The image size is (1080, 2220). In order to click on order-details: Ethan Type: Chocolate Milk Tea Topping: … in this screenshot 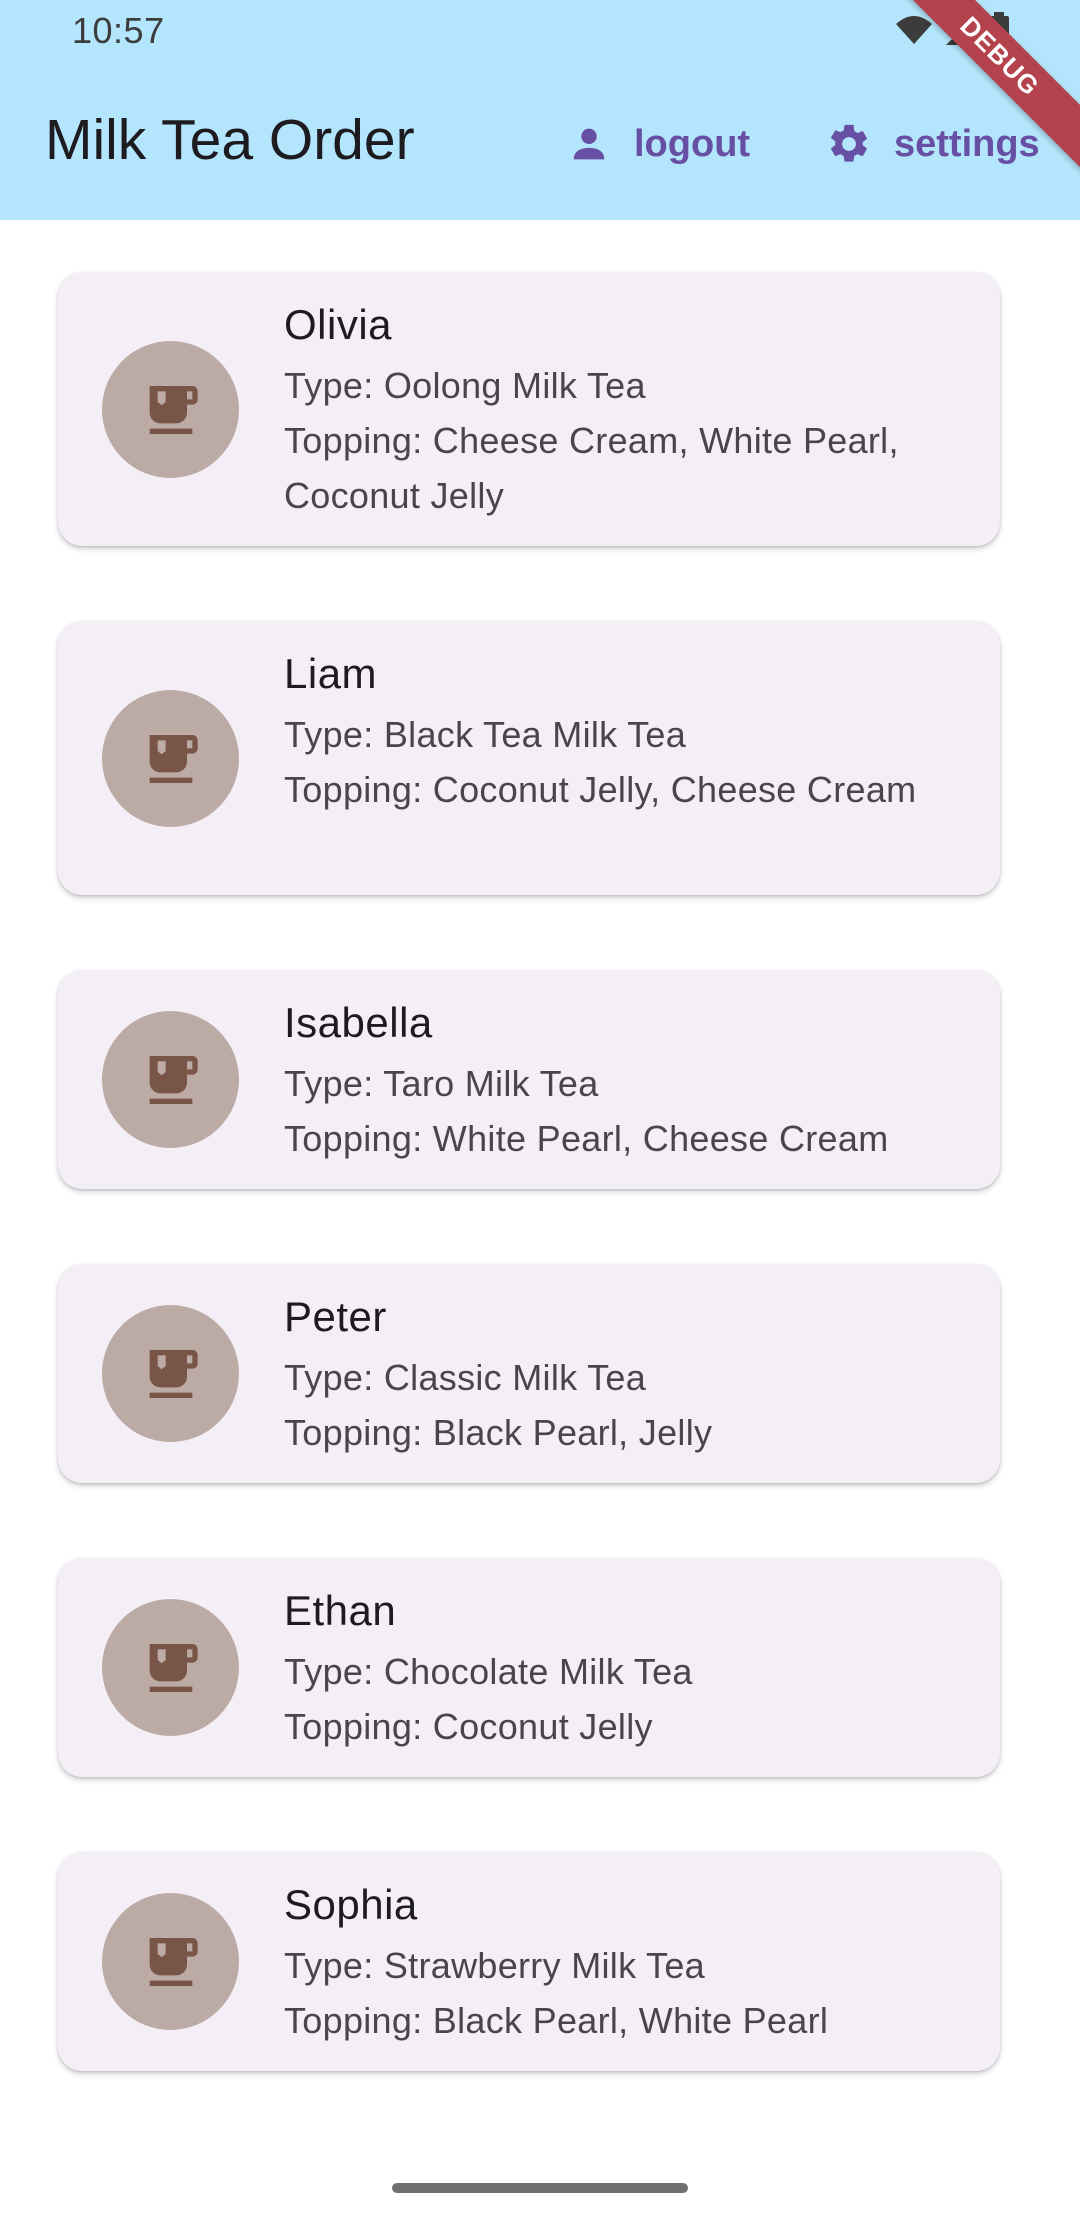, I will do `click(629, 1669)`.